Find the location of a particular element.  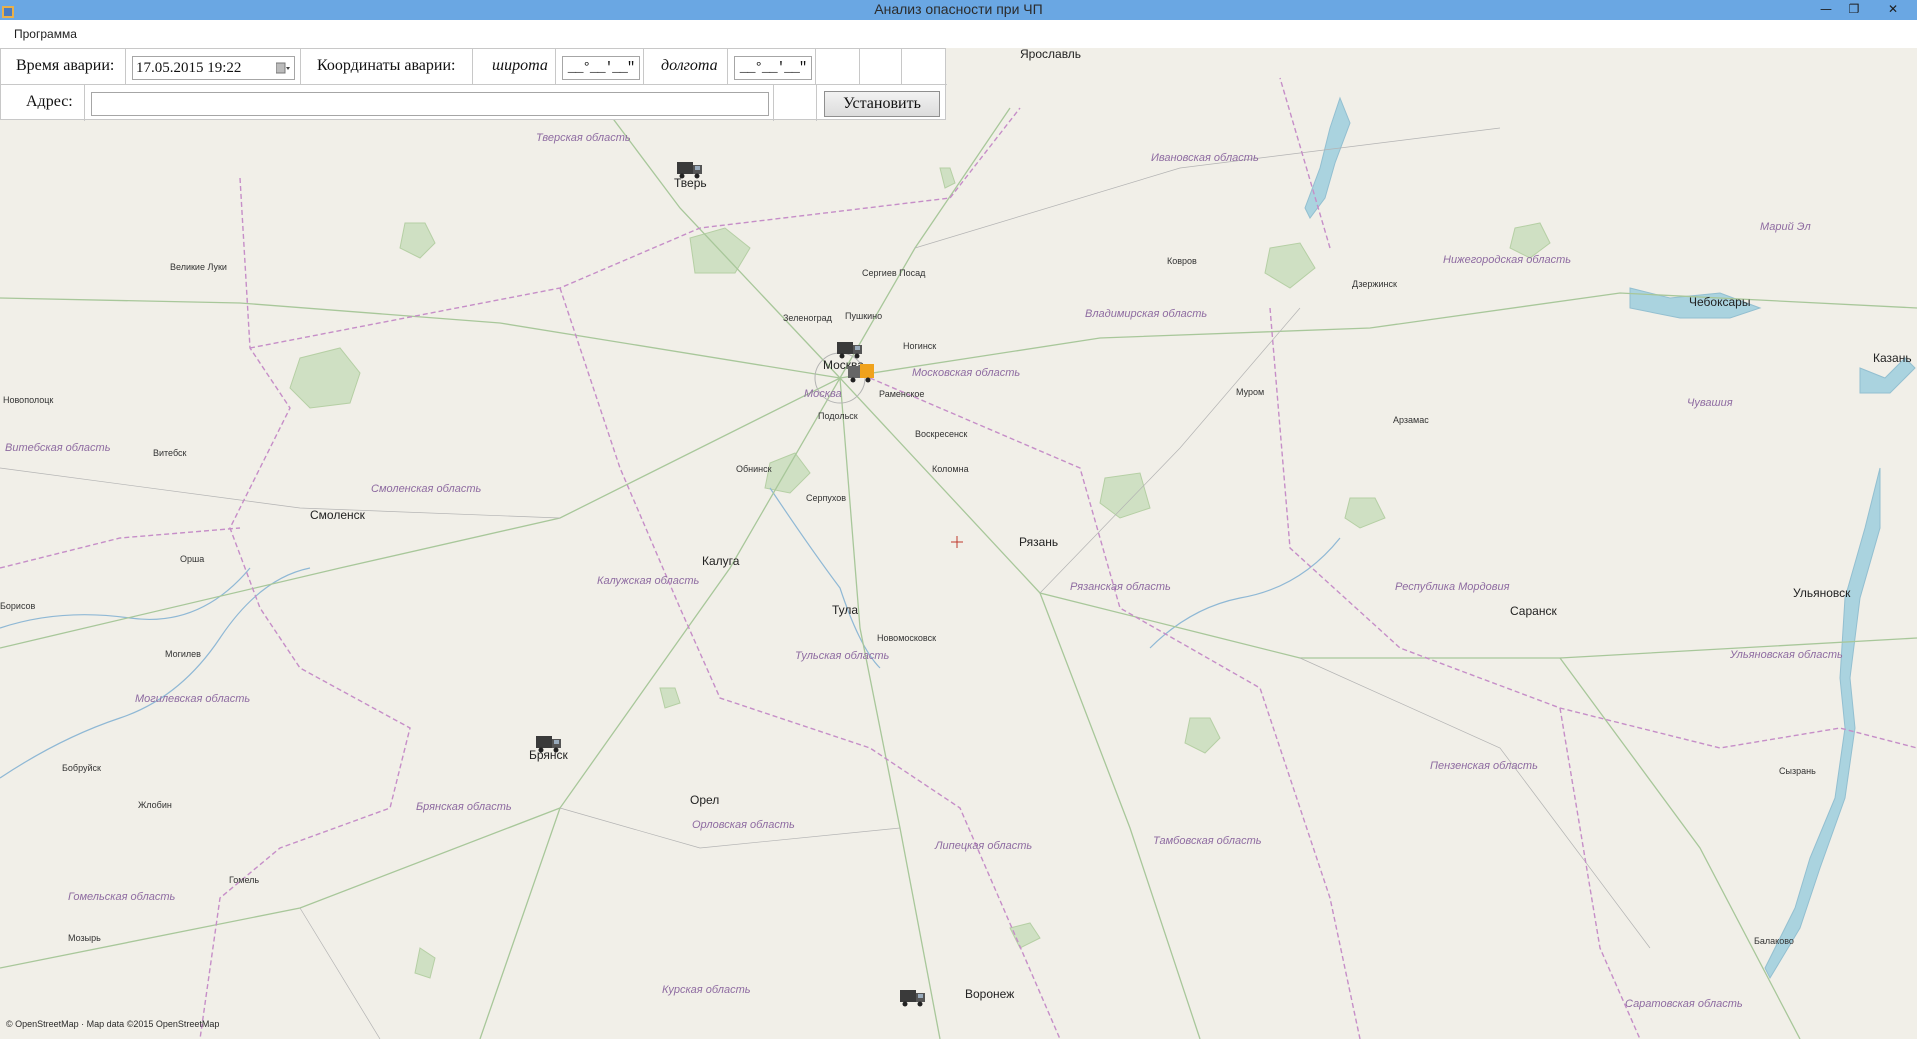

map-city-label: Балаково is located at coordinates (1774, 941).